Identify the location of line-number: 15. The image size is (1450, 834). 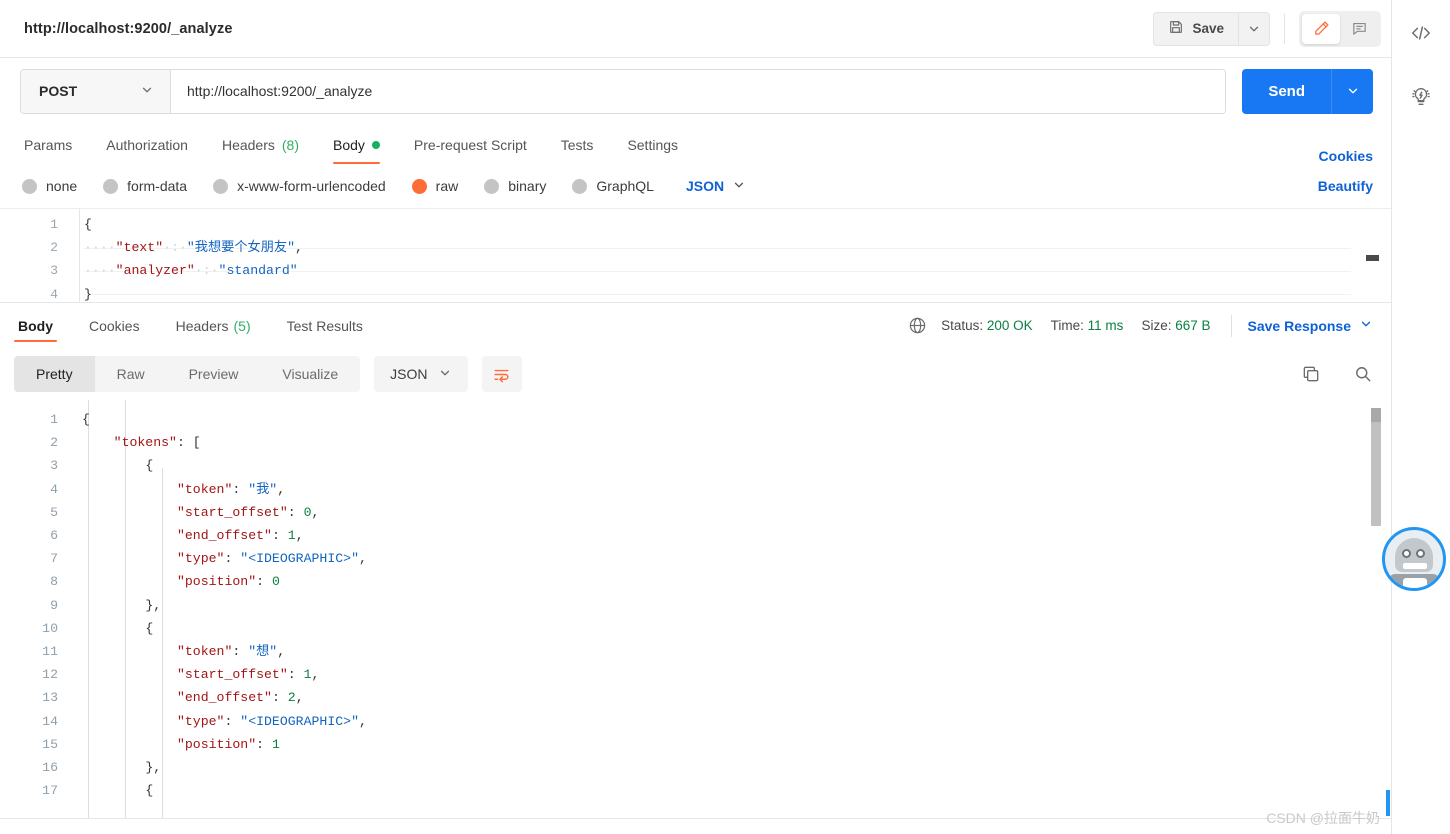
(50, 744).